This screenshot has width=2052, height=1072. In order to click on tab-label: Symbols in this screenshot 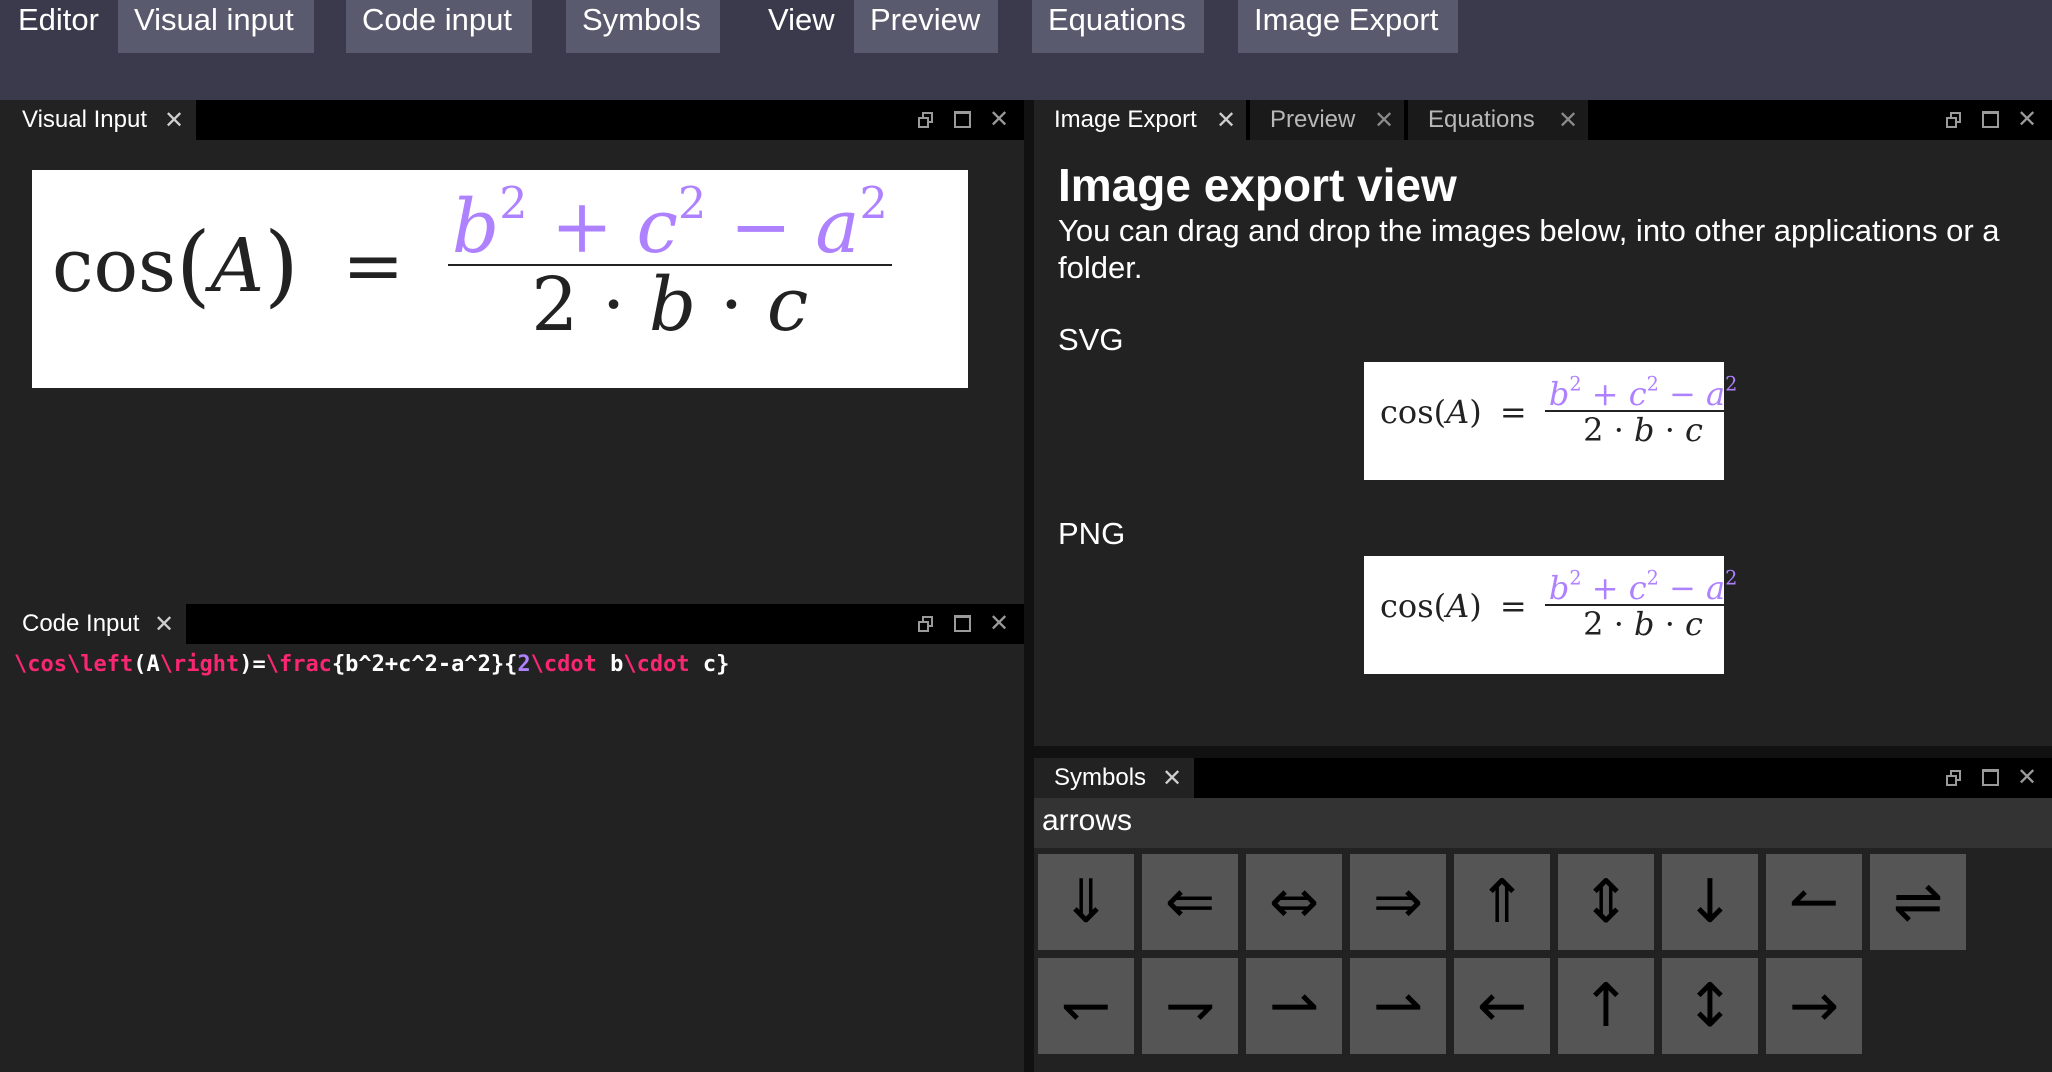, I will do `click(1100, 777)`.